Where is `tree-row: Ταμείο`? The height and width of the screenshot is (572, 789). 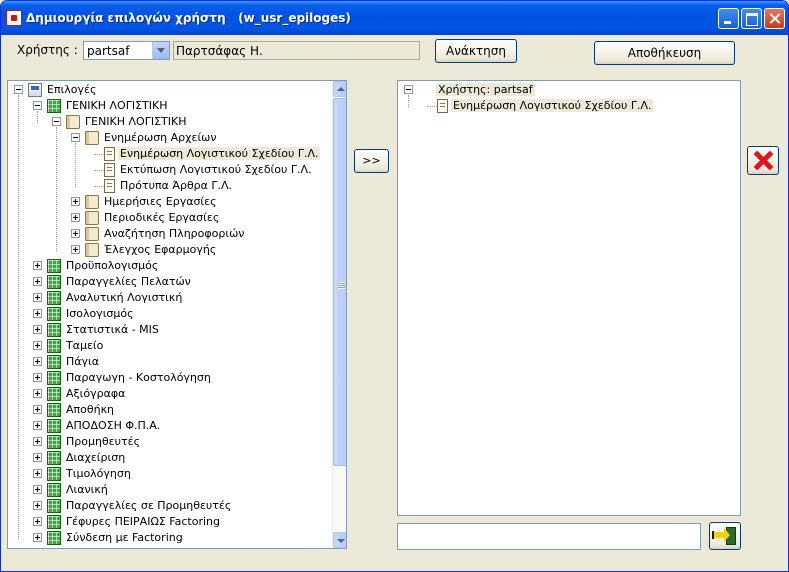 tree-row: Ταμείο is located at coordinates (168, 346).